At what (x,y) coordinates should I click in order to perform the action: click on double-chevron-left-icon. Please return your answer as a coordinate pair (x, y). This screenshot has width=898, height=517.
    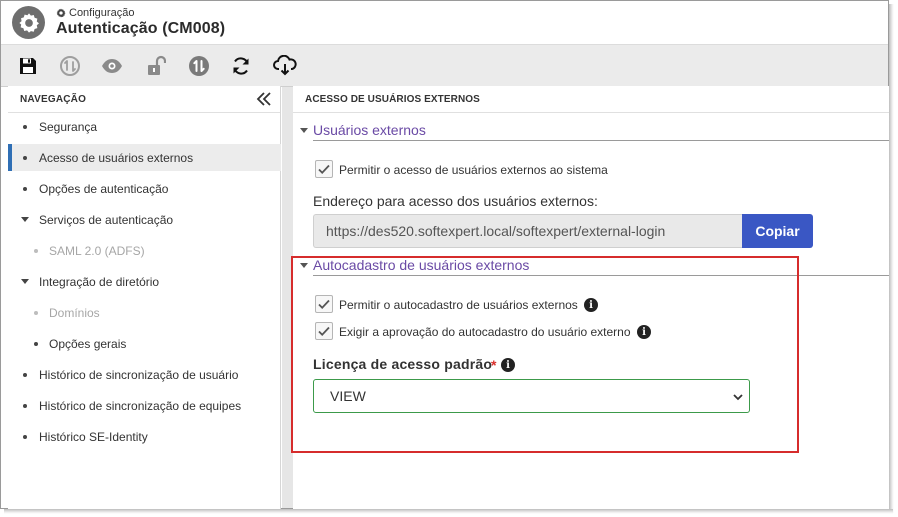
    Looking at the image, I should click on (263, 99).